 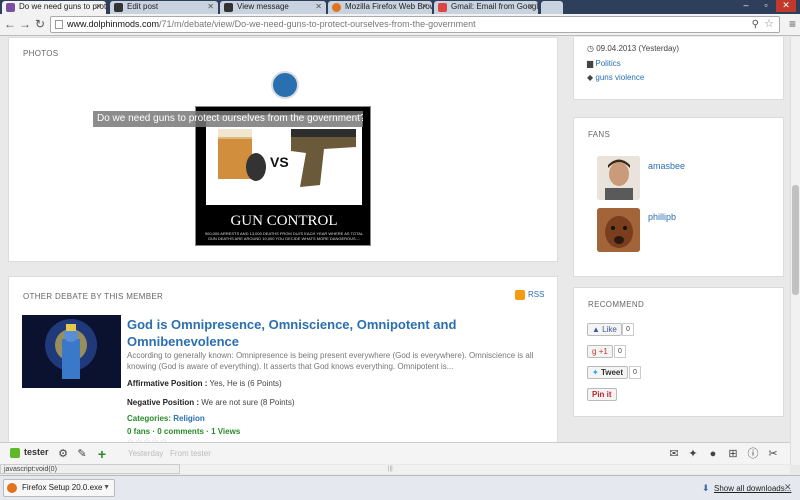 What do you see at coordinates (113, 24) in the screenshot?
I see `url-host: www.dolphinmods.com` at bounding box center [113, 24].